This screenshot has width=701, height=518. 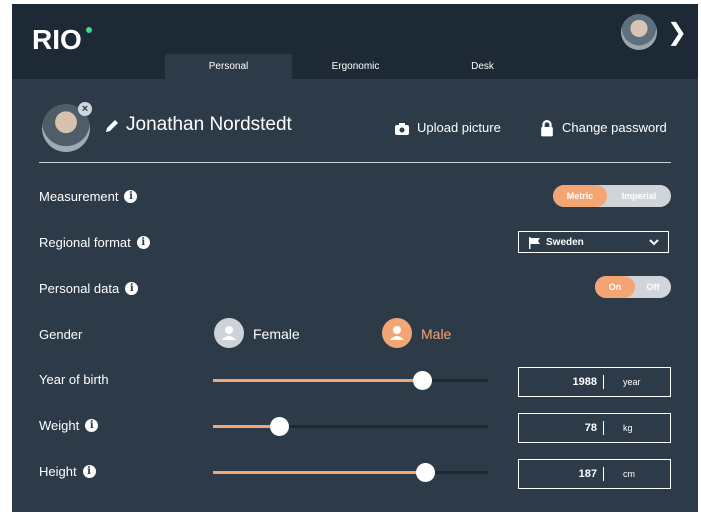 What do you see at coordinates (85, 109) in the screenshot?
I see `remove-avatar-icon: ×` at bounding box center [85, 109].